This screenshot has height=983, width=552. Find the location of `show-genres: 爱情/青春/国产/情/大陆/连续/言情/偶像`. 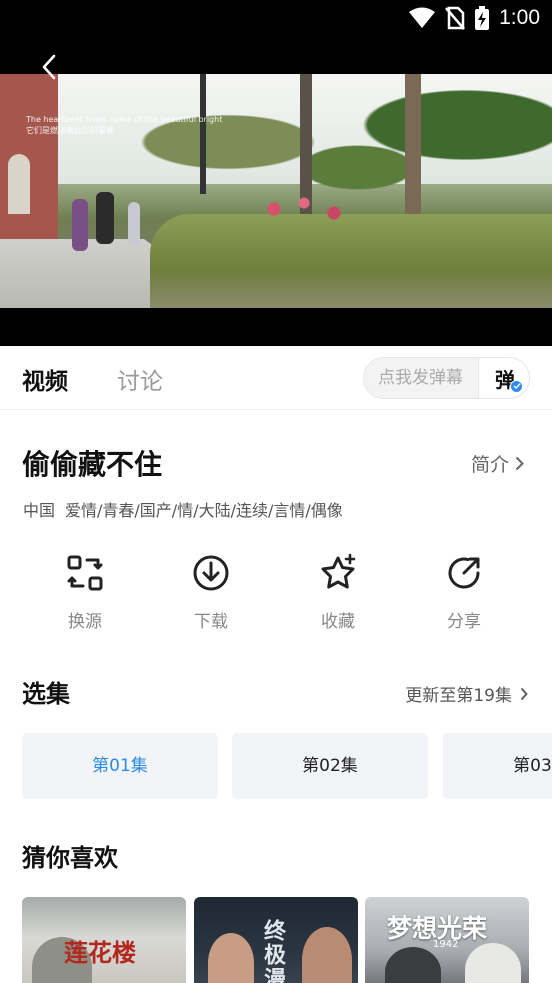

show-genres: 爱情/青春/国产/情/大陆/连续/言情/偶像 is located at coordinates (204, 510).